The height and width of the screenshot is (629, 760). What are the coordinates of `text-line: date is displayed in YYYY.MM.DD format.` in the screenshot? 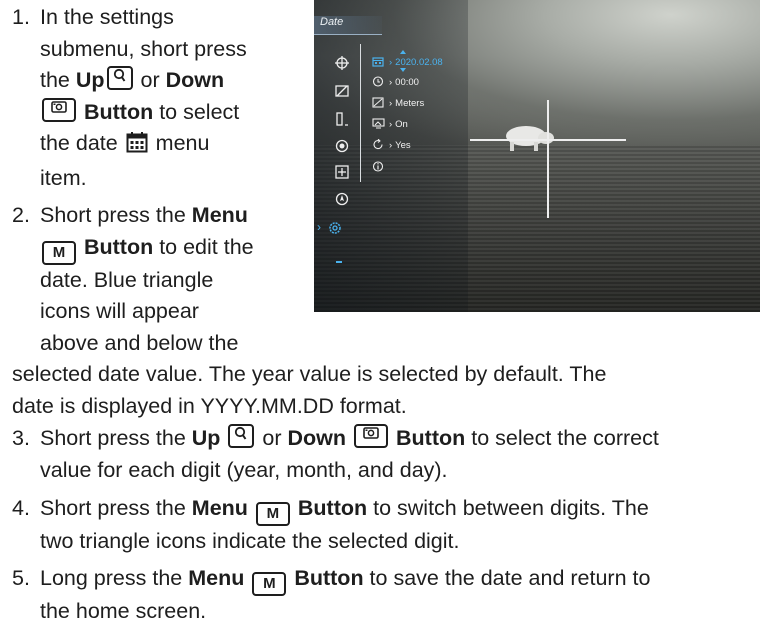 It's located at (309, 407).